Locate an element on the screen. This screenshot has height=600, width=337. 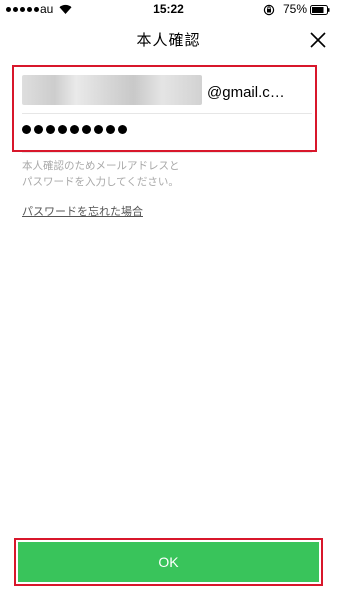
page-title: 本人確認 is located at coordinates (168, 40).